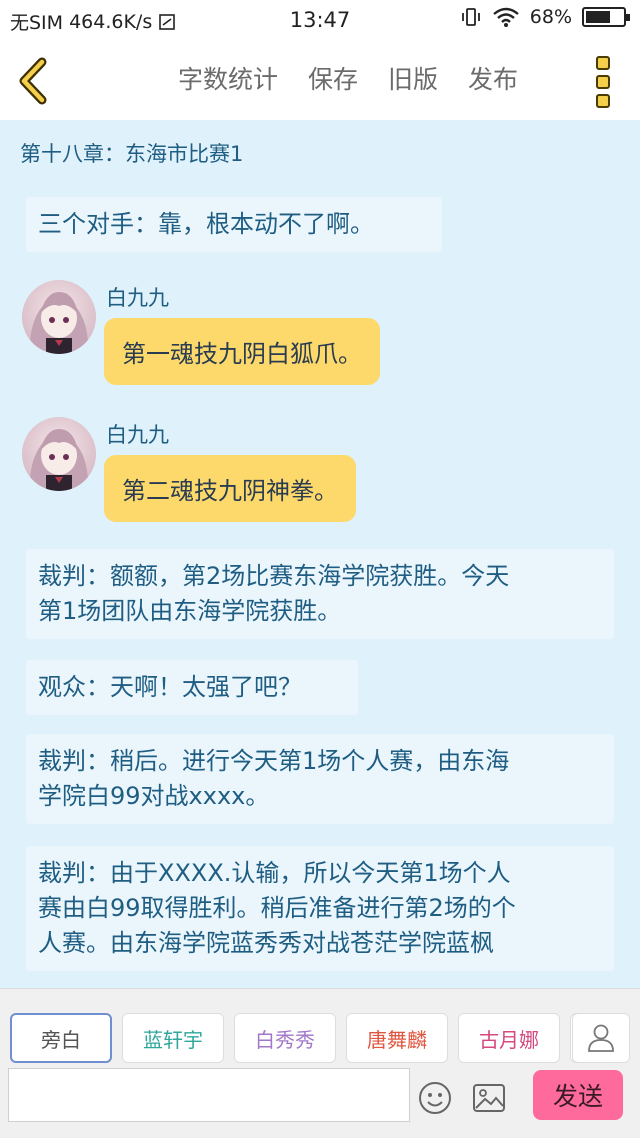  Describe the element at coordinates (154, 796) in the screenshot. I see `message-text-line: 学院白99对战xxxx。` at that location.